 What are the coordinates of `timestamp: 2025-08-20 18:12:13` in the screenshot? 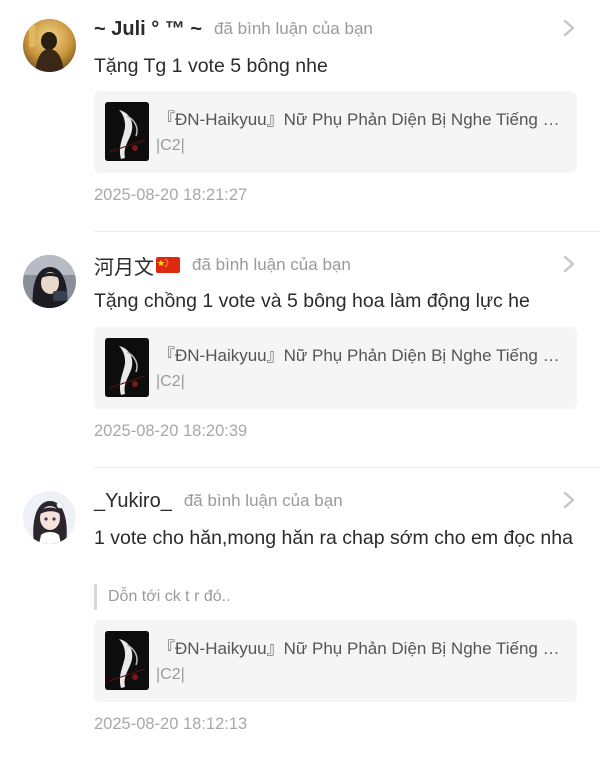 It's located at (171, 724).